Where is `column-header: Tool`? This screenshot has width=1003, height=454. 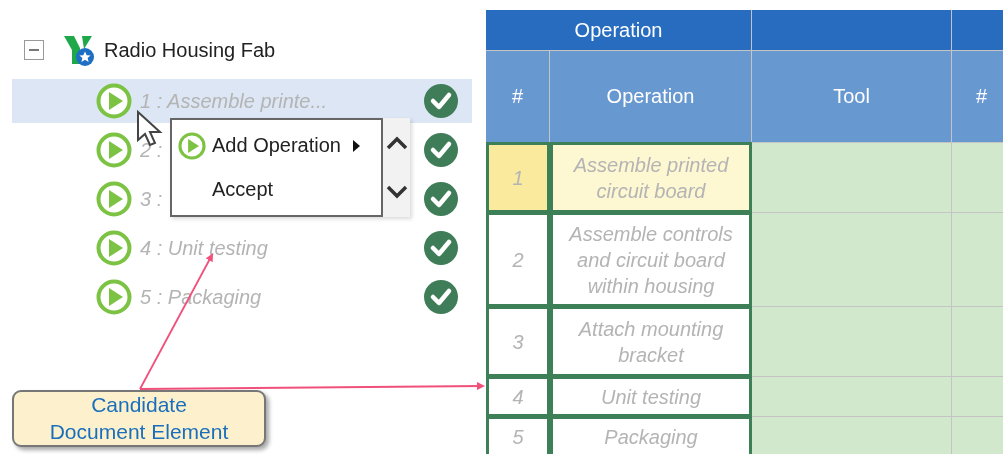
column-header: Tool is located at coordinates (852, 97).